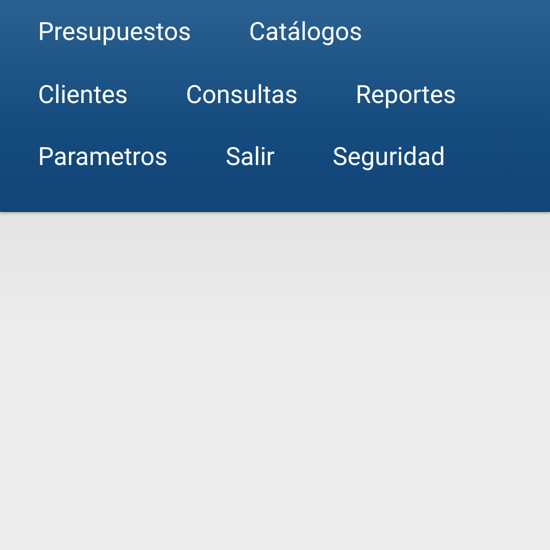 This screenshot has width=550, height=550. Describe the element at coordinates (250, 158) in the screenshot. I see `menu-link: Salir` at that location.